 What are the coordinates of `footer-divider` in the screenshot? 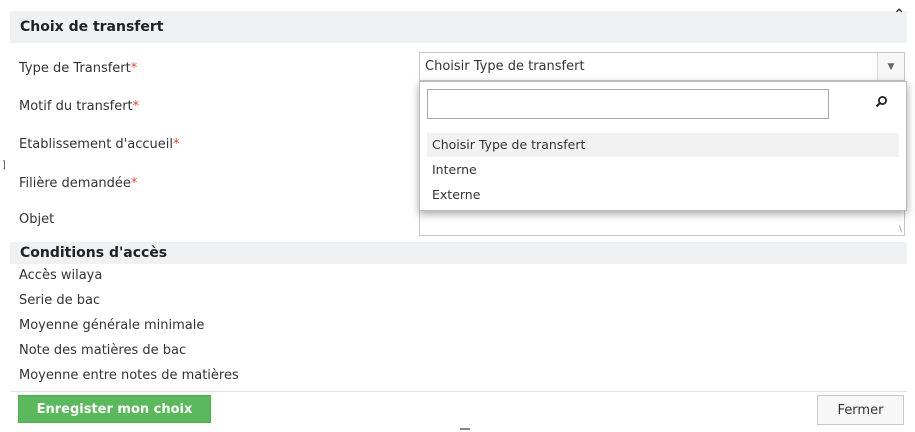 It's located at (458, 391).